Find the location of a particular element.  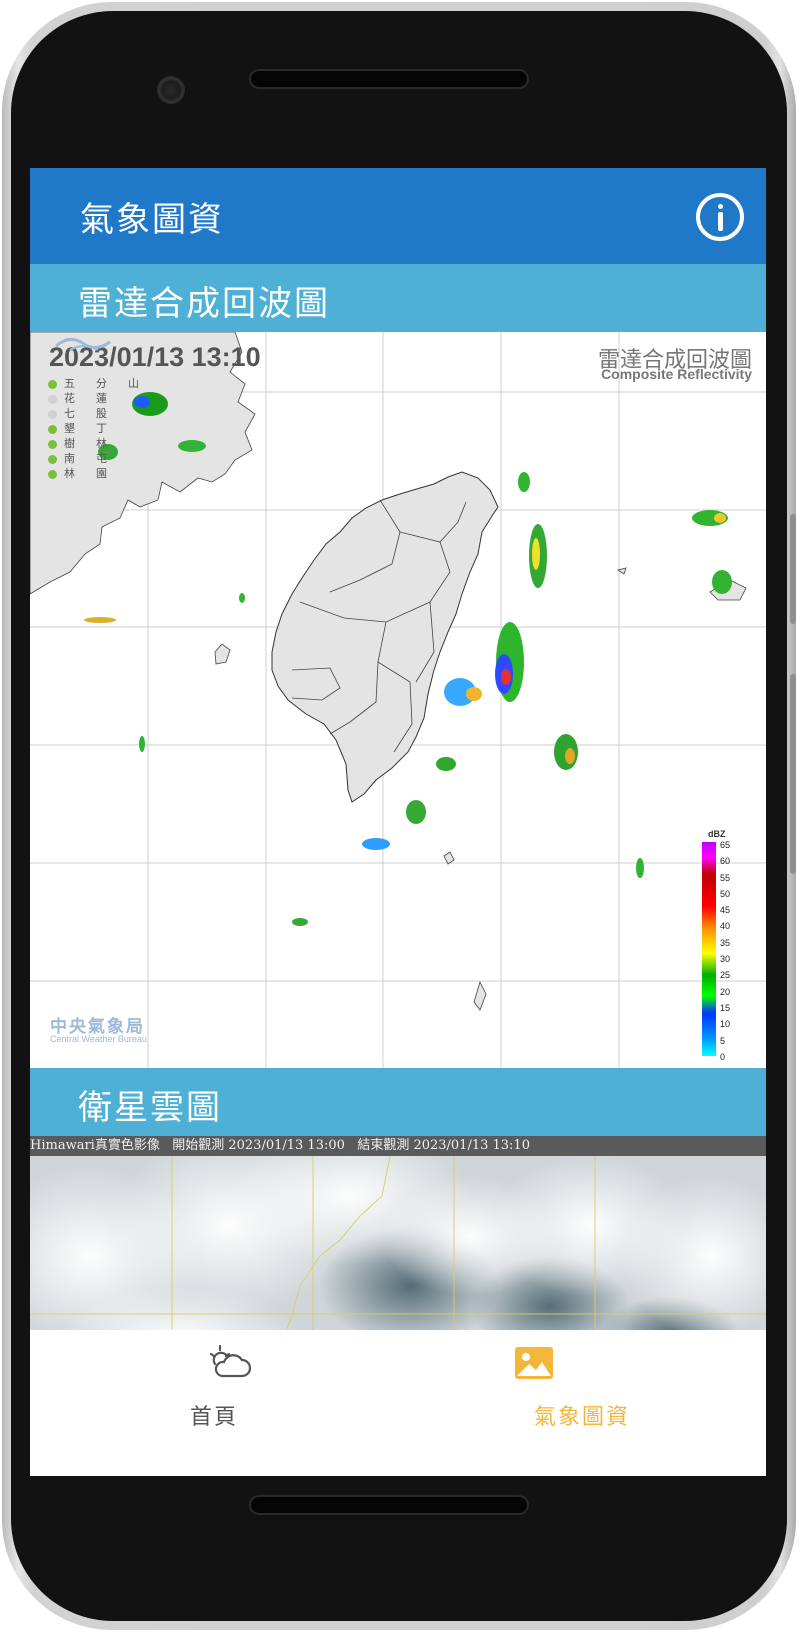

legend-unit: dBZ is located at coordinates (717, 834).